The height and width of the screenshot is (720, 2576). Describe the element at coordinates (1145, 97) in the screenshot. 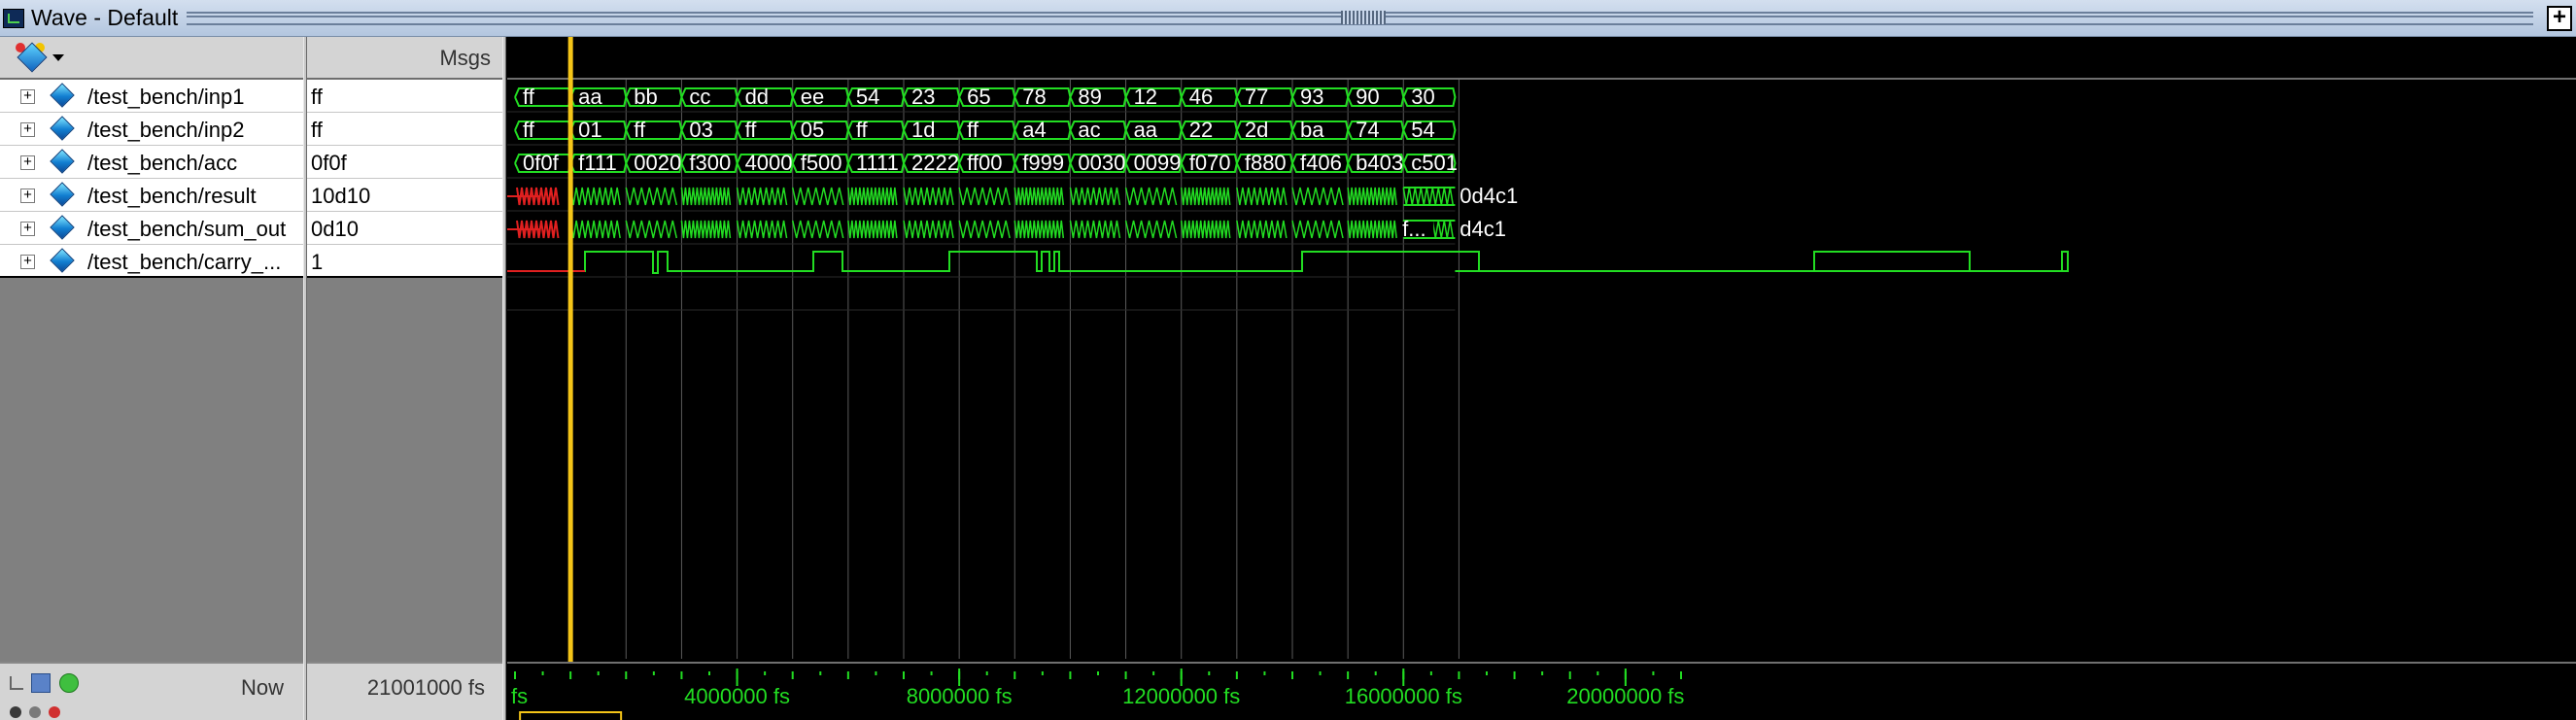

I see `inp1-bus-value: 12` at that location.